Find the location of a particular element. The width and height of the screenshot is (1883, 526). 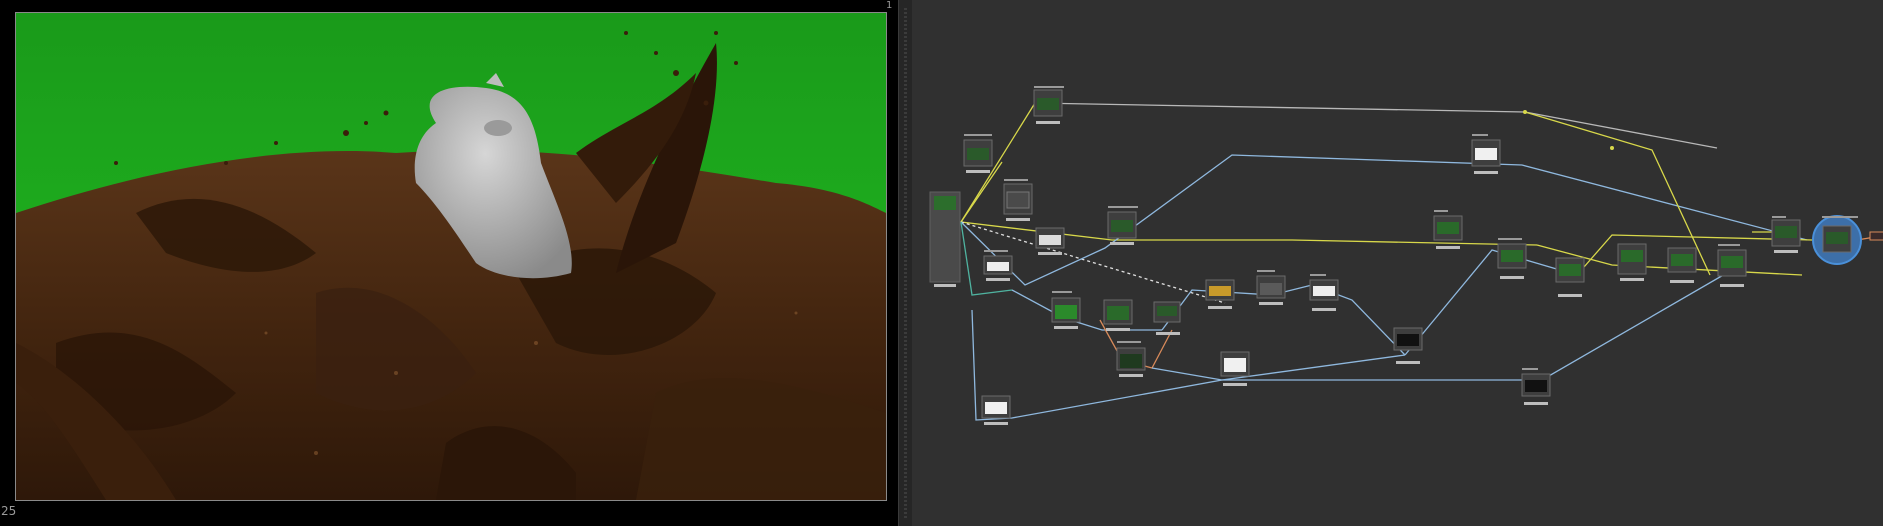

node-read is located at coordinates (945, 239).